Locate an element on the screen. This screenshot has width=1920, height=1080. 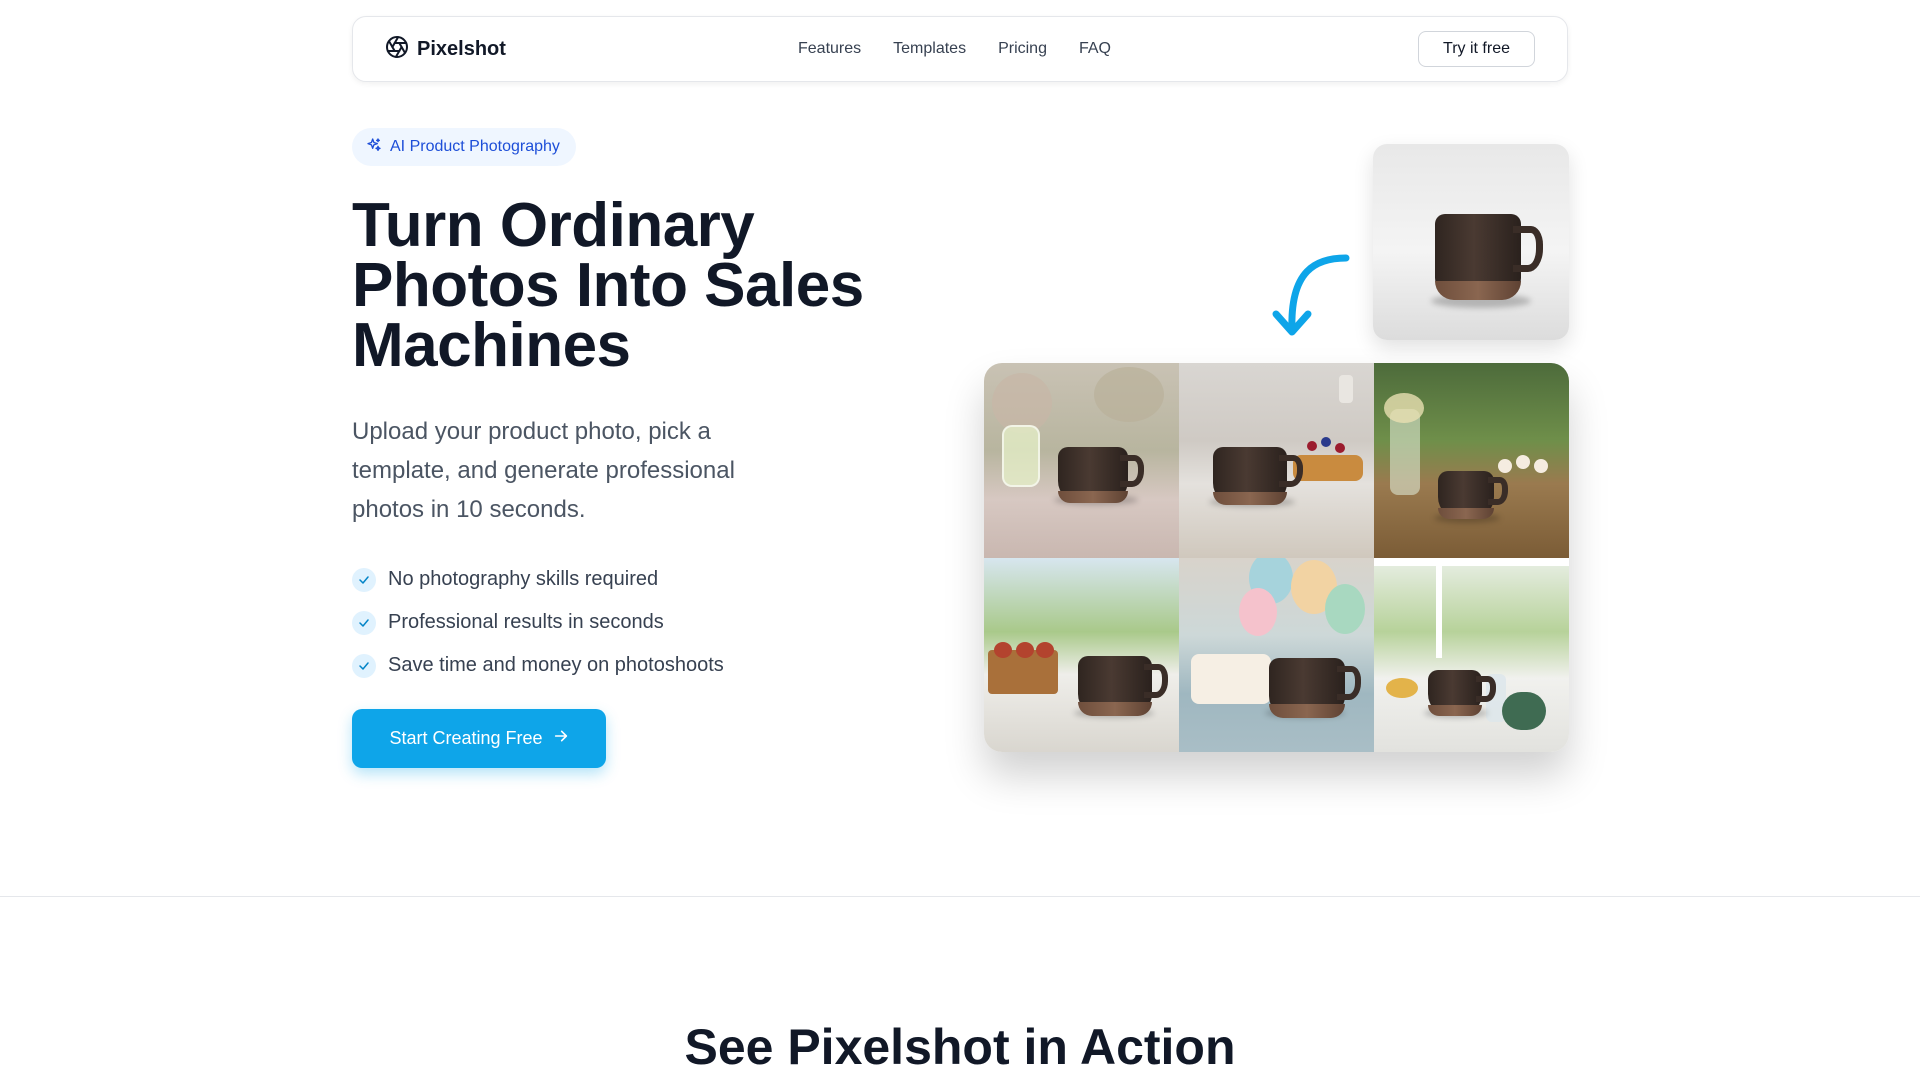
start-creating-button: Start Creating Free is located at coordinates (479, 738).